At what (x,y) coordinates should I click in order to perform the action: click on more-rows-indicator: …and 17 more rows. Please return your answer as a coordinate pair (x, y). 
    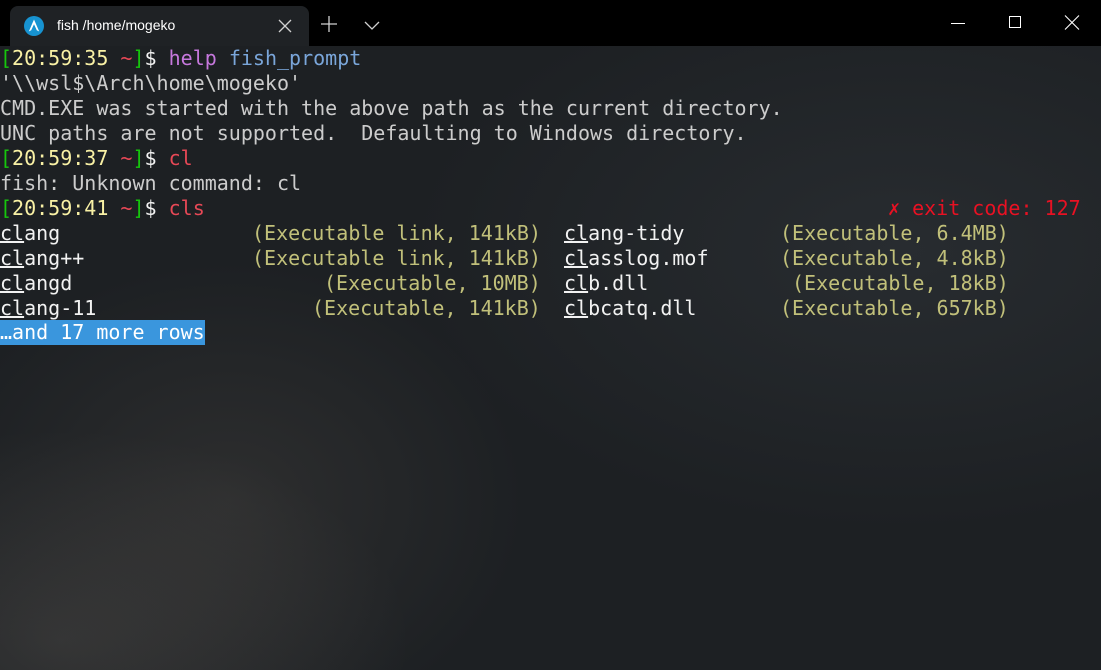
    Looking at the image, I should click on (102, 332).